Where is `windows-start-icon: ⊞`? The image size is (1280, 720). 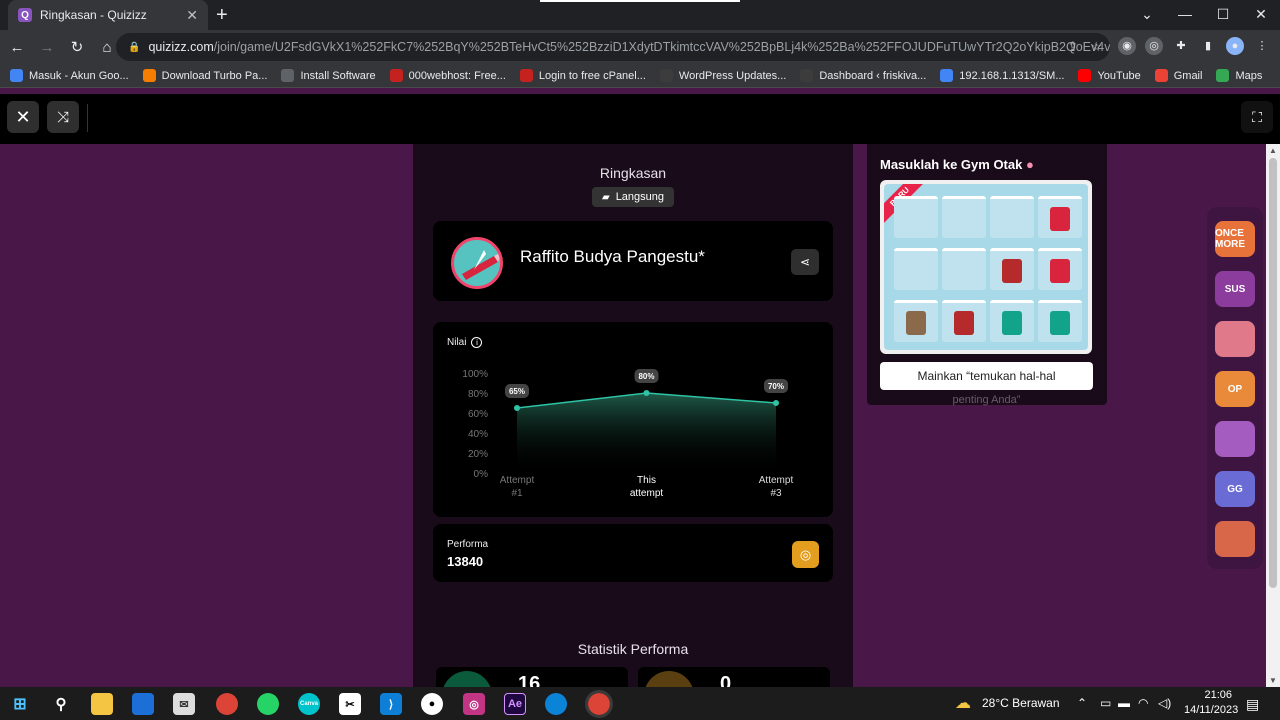 windows-start-icon: ⊞ is located at coordinates (20, 704).